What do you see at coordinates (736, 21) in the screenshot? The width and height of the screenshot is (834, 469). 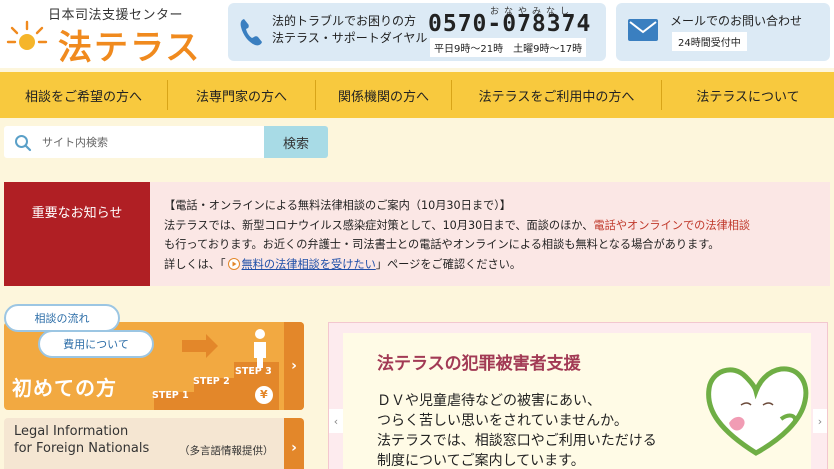 I see `mail-label: メールでのお問い合わせ` at bounding box center [736, 21].